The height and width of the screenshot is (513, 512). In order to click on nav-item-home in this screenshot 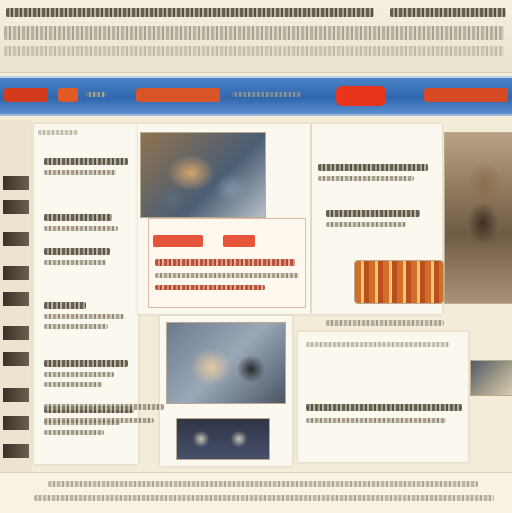, I will do `click(26, 95)`.